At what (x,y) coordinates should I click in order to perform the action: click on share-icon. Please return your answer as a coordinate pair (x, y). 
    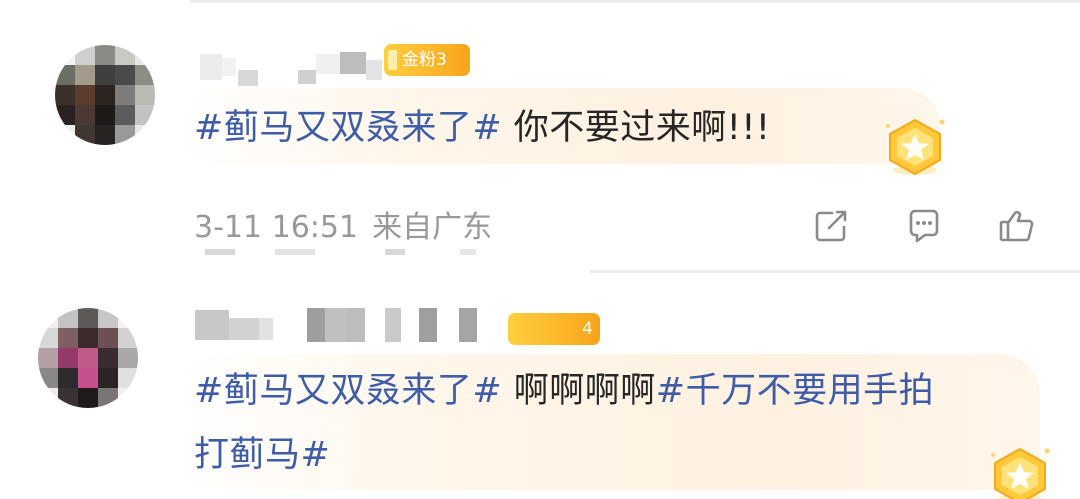
    Looking at the image, I should click on (831, 226).